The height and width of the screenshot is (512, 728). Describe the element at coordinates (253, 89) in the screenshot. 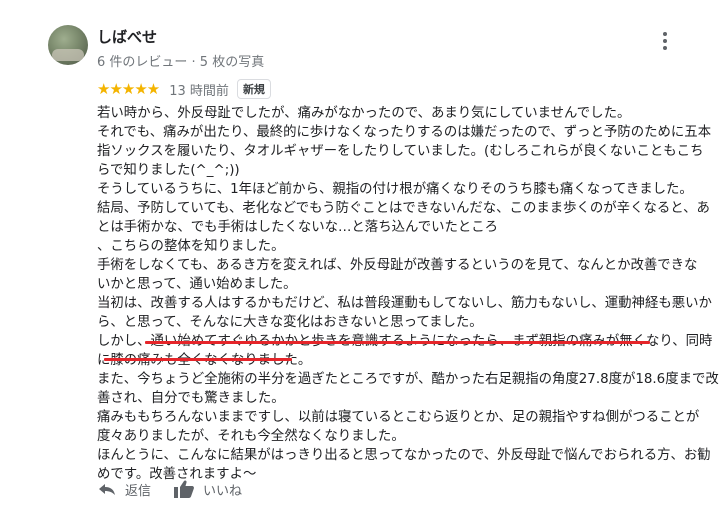

I see `new-badge: 新規` at that location.